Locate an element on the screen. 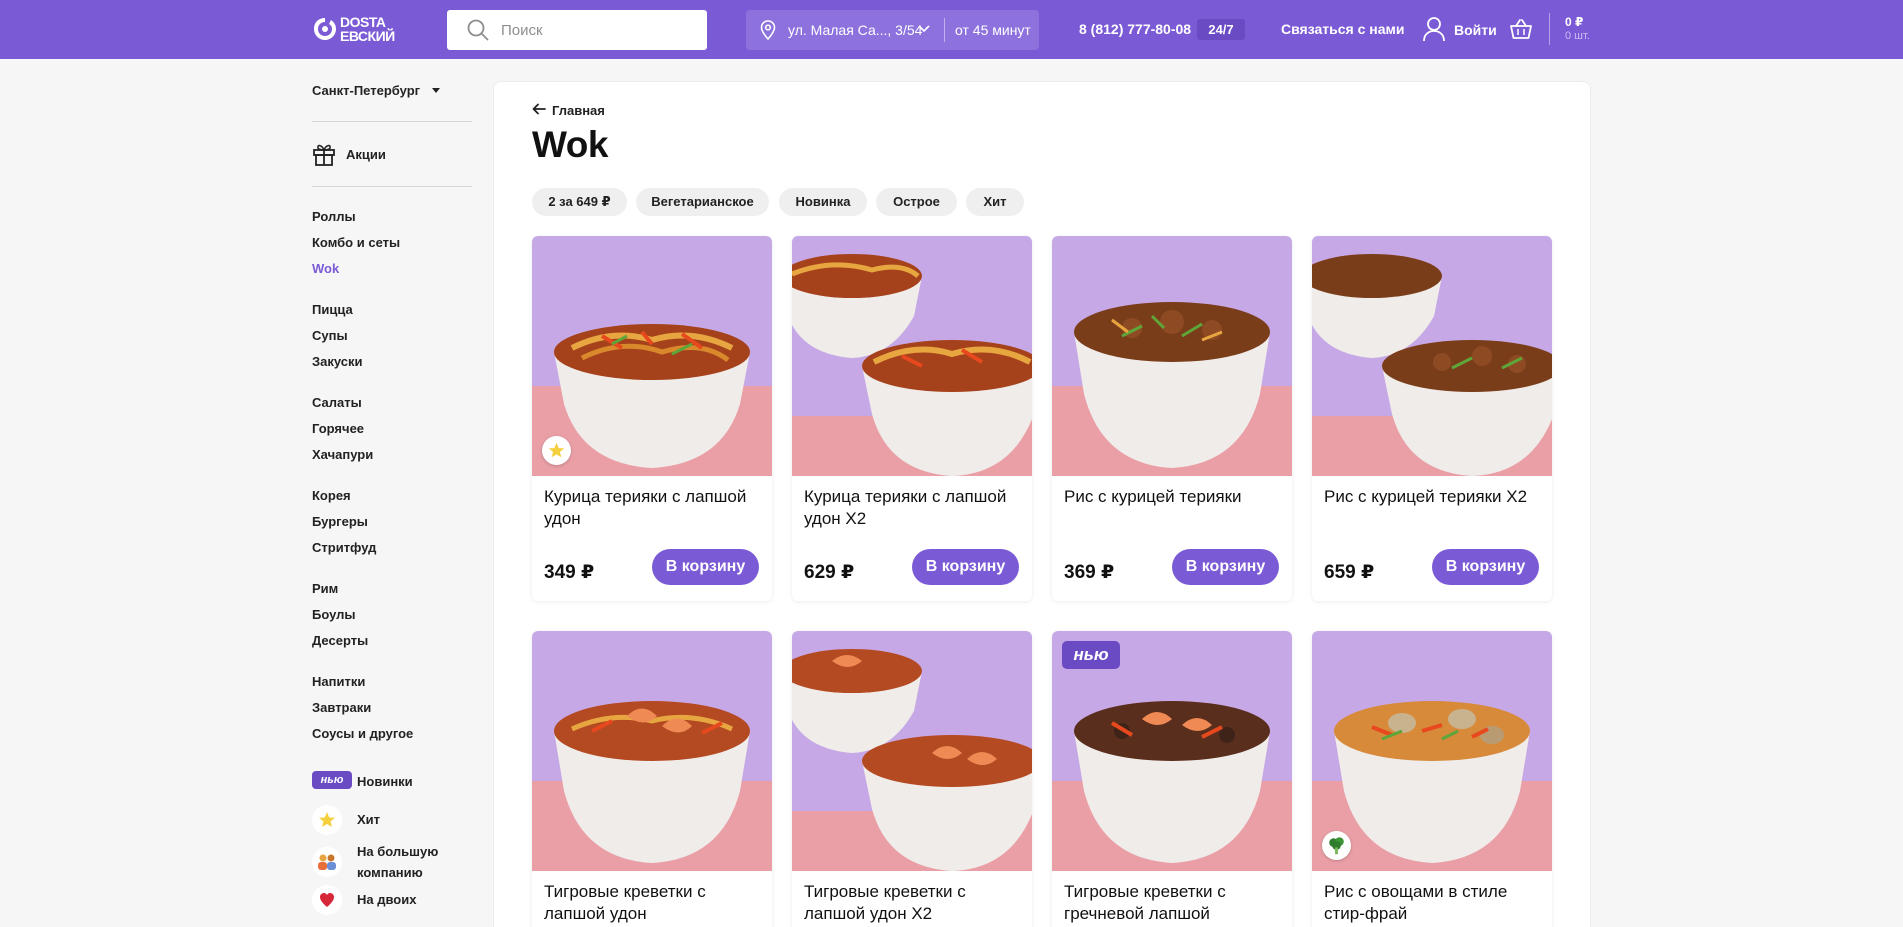 This screenshot has width=1903, height=927. basket-icon is located at coordinates (1521, 29).